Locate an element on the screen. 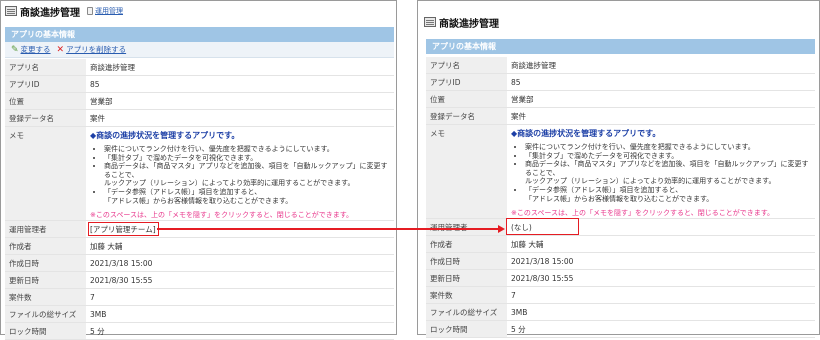 This screenshot has height=340, width=820. delete-app-button: ✕ アプリを削除する is located at coordinates (92, 49).